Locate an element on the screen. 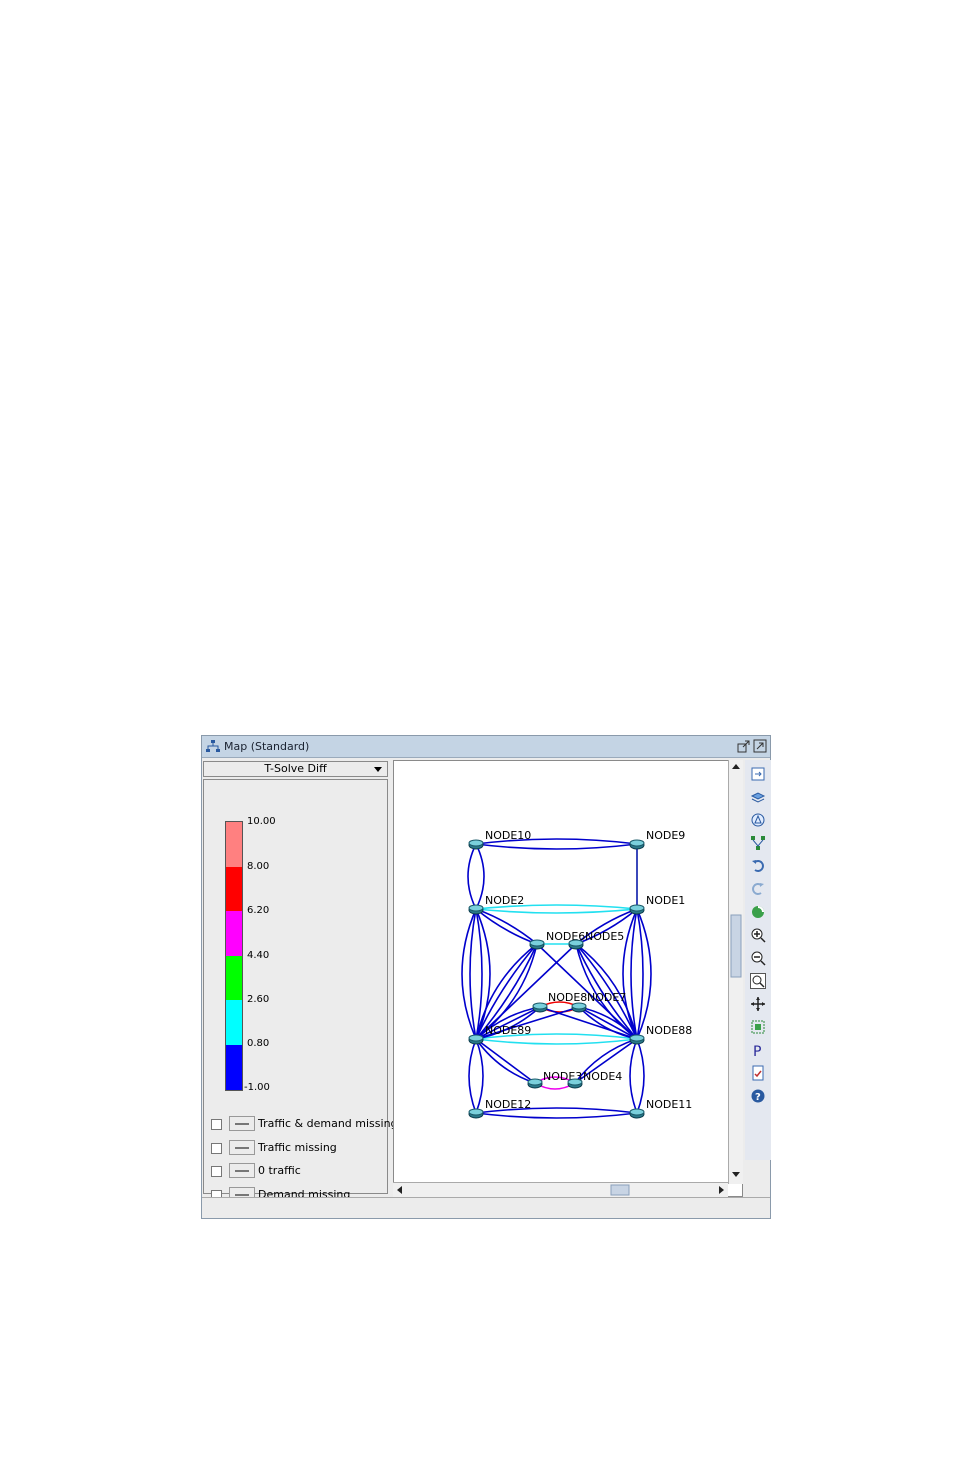  vscroll-graphics is located at coordinates (736, 970).